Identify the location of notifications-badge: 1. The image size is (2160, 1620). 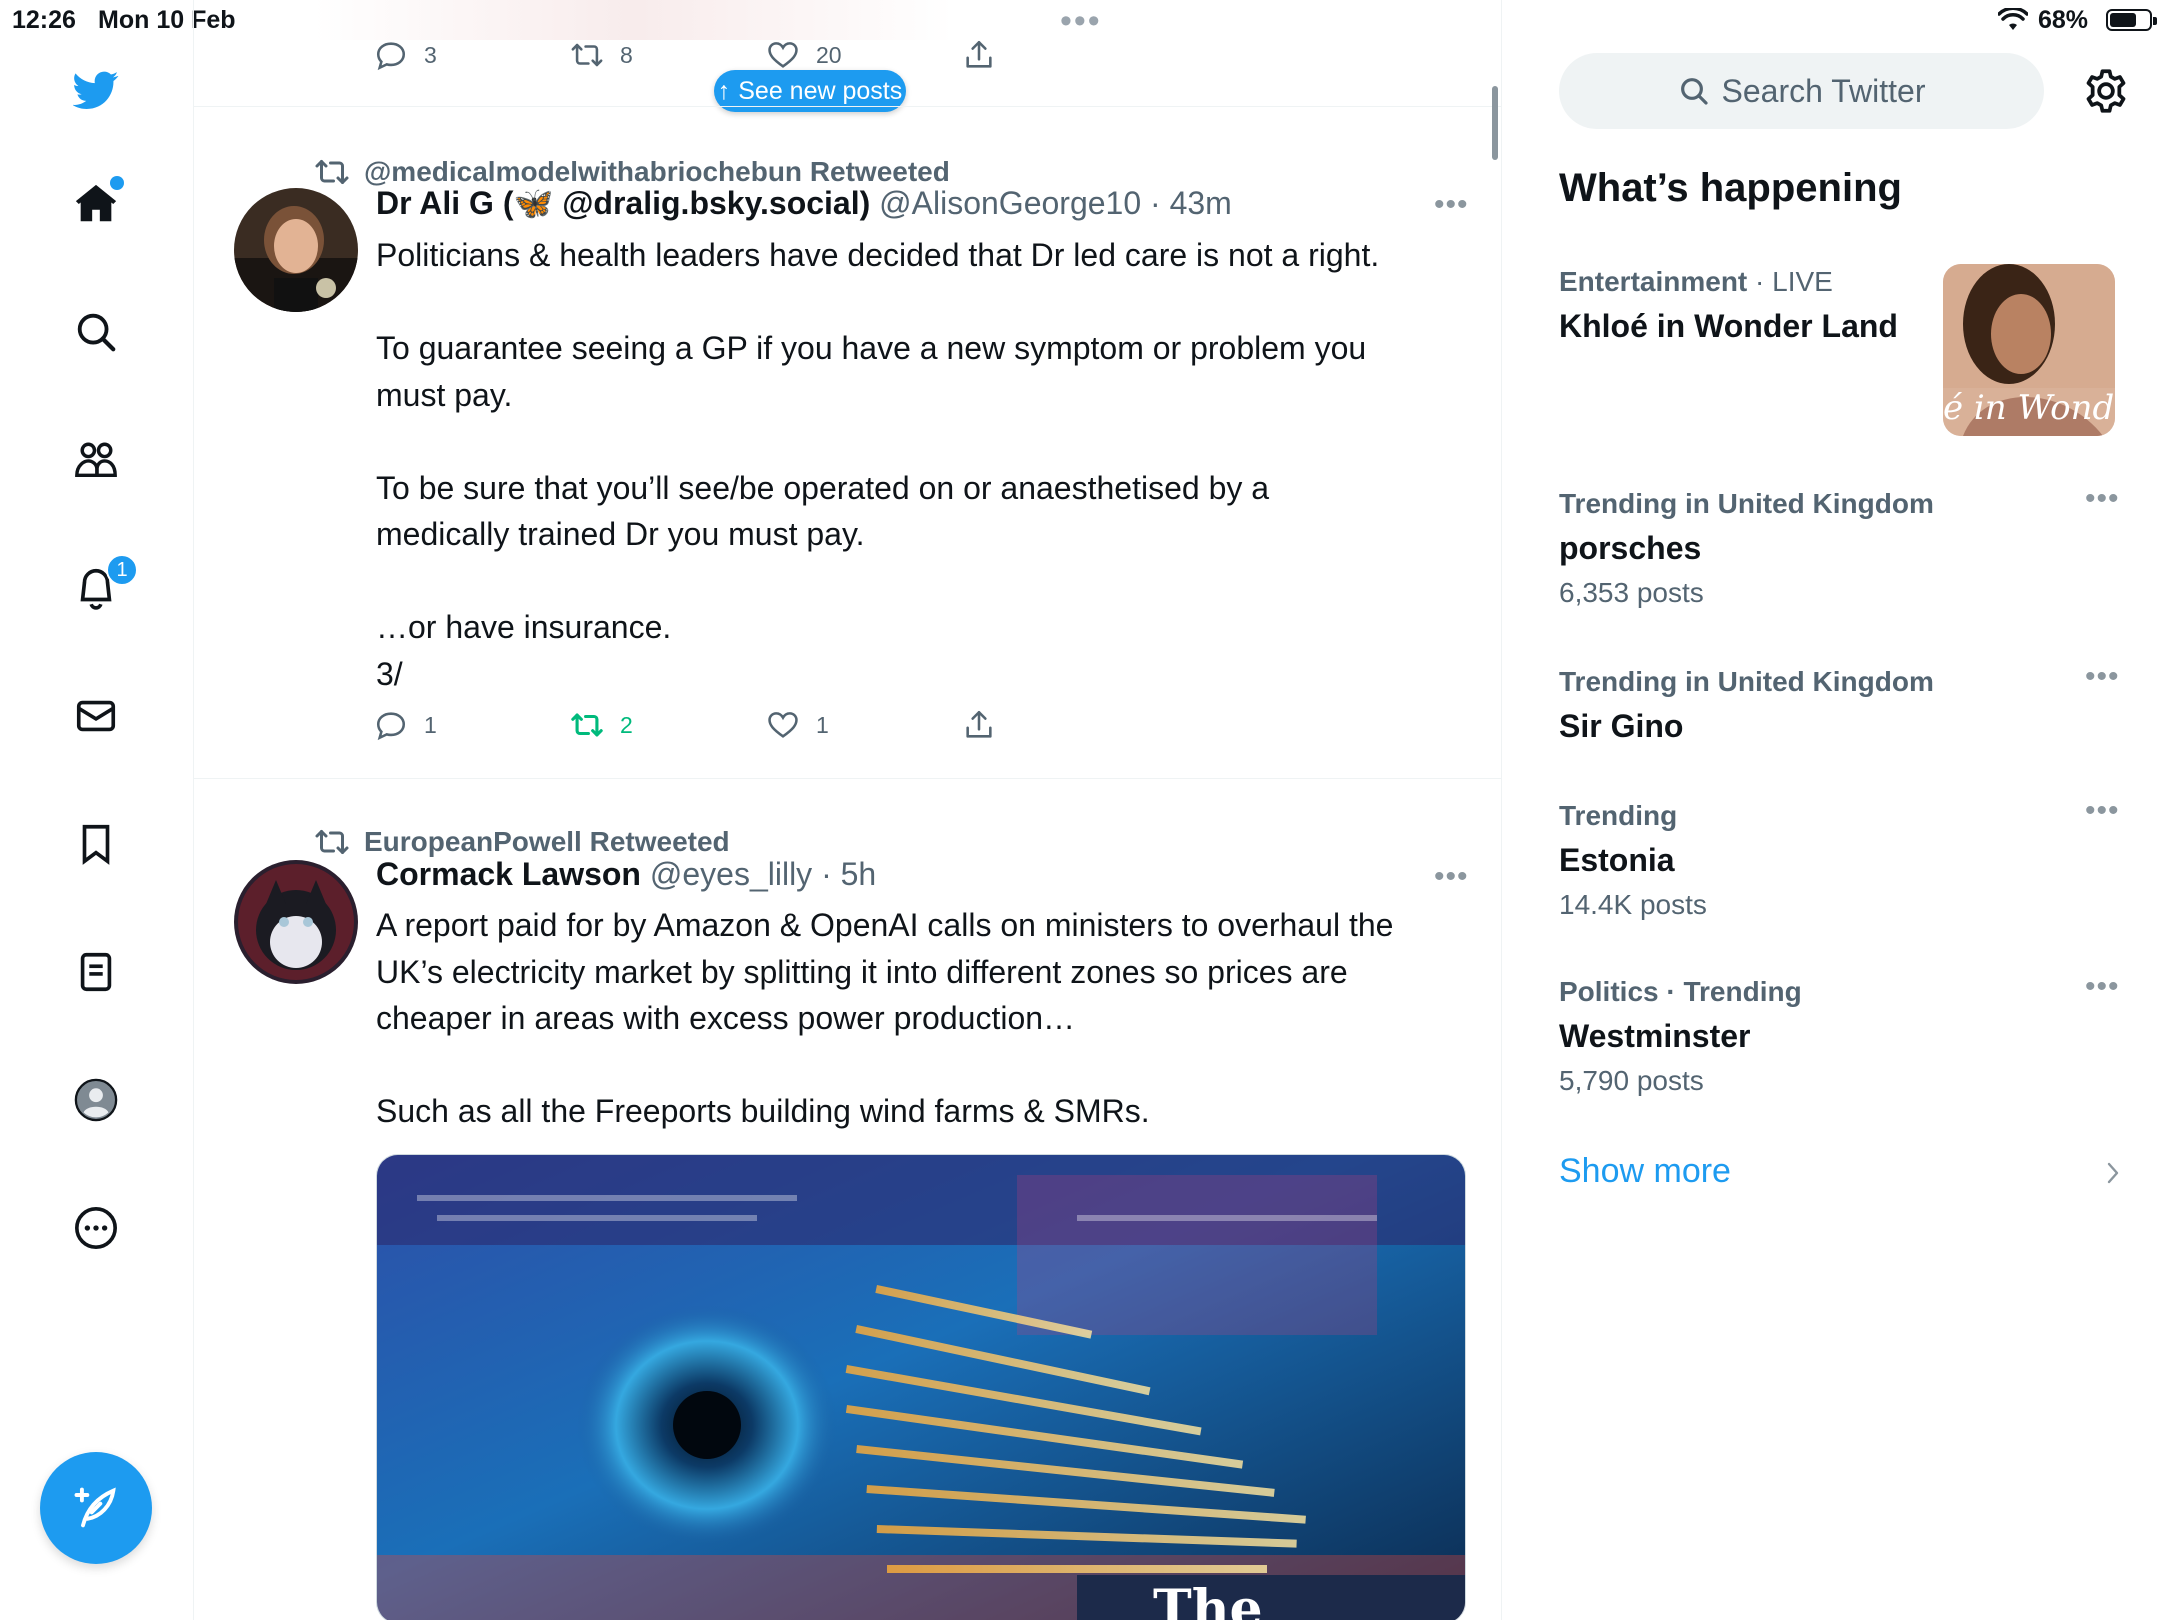
(122, 570).